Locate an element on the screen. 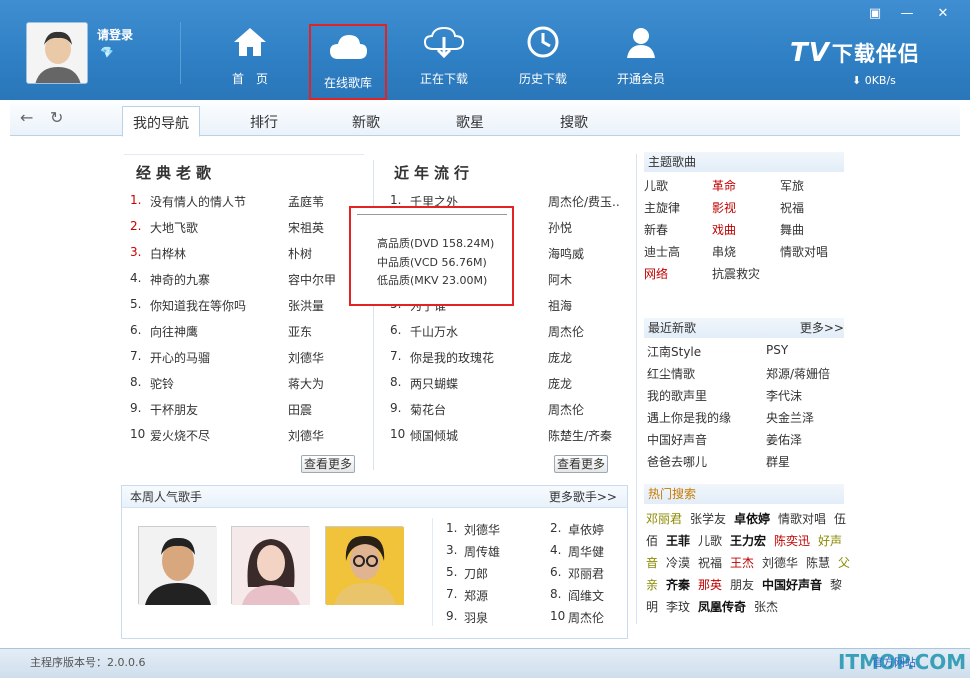 The height and width of the screenshot is (678, 970). recent-more-button: 查看更多 is located at coordinates (581, 464).